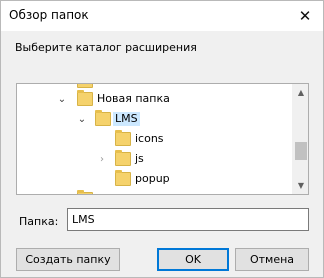  What do you see at coordinates (133, 99) in the screenshot?
I see `tree-item-label: Новая папка` at bounding box center [133, 99].